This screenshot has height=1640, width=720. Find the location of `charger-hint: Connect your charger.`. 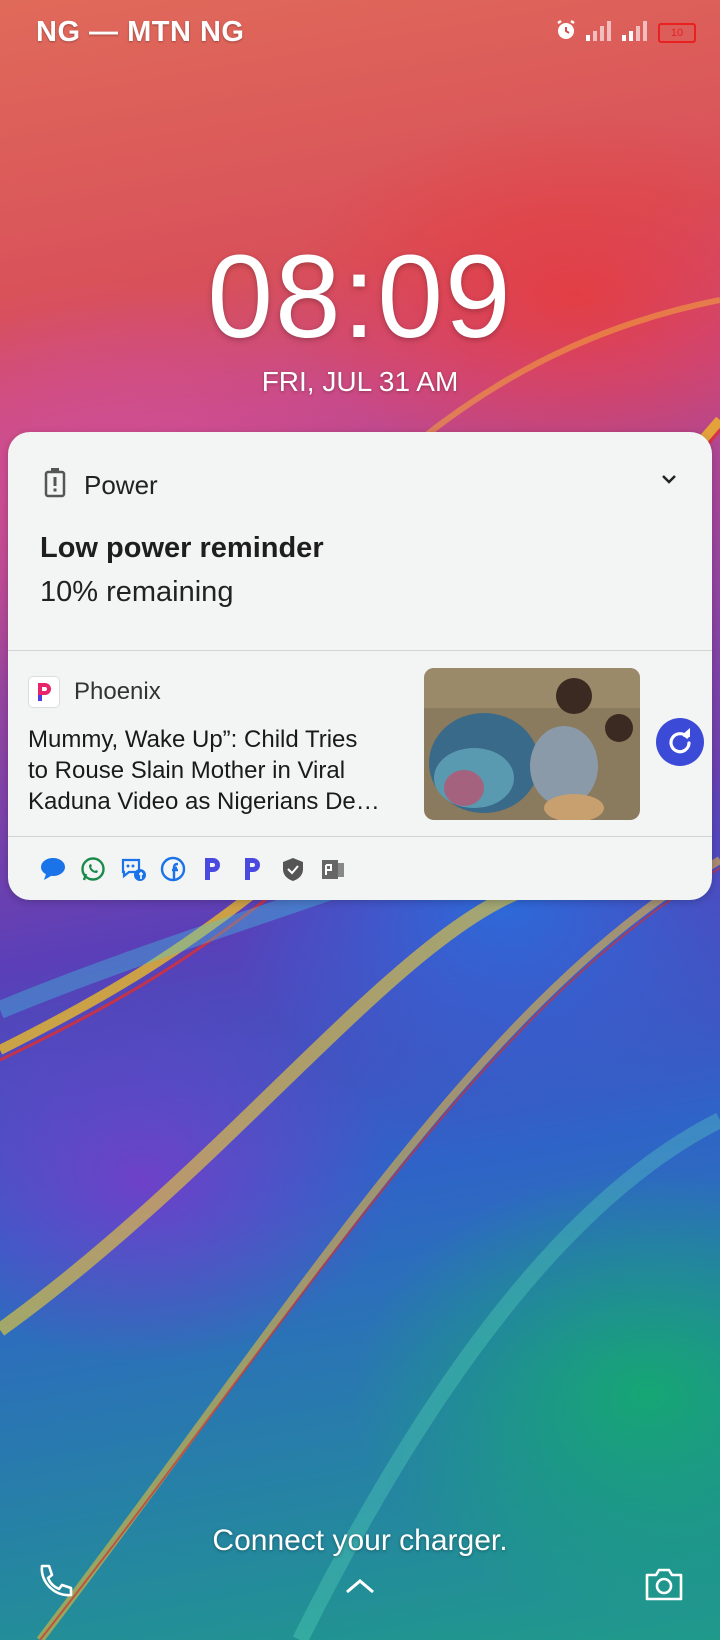

charger-hint: Connect your charger. is located at coordinates (360, 1540).